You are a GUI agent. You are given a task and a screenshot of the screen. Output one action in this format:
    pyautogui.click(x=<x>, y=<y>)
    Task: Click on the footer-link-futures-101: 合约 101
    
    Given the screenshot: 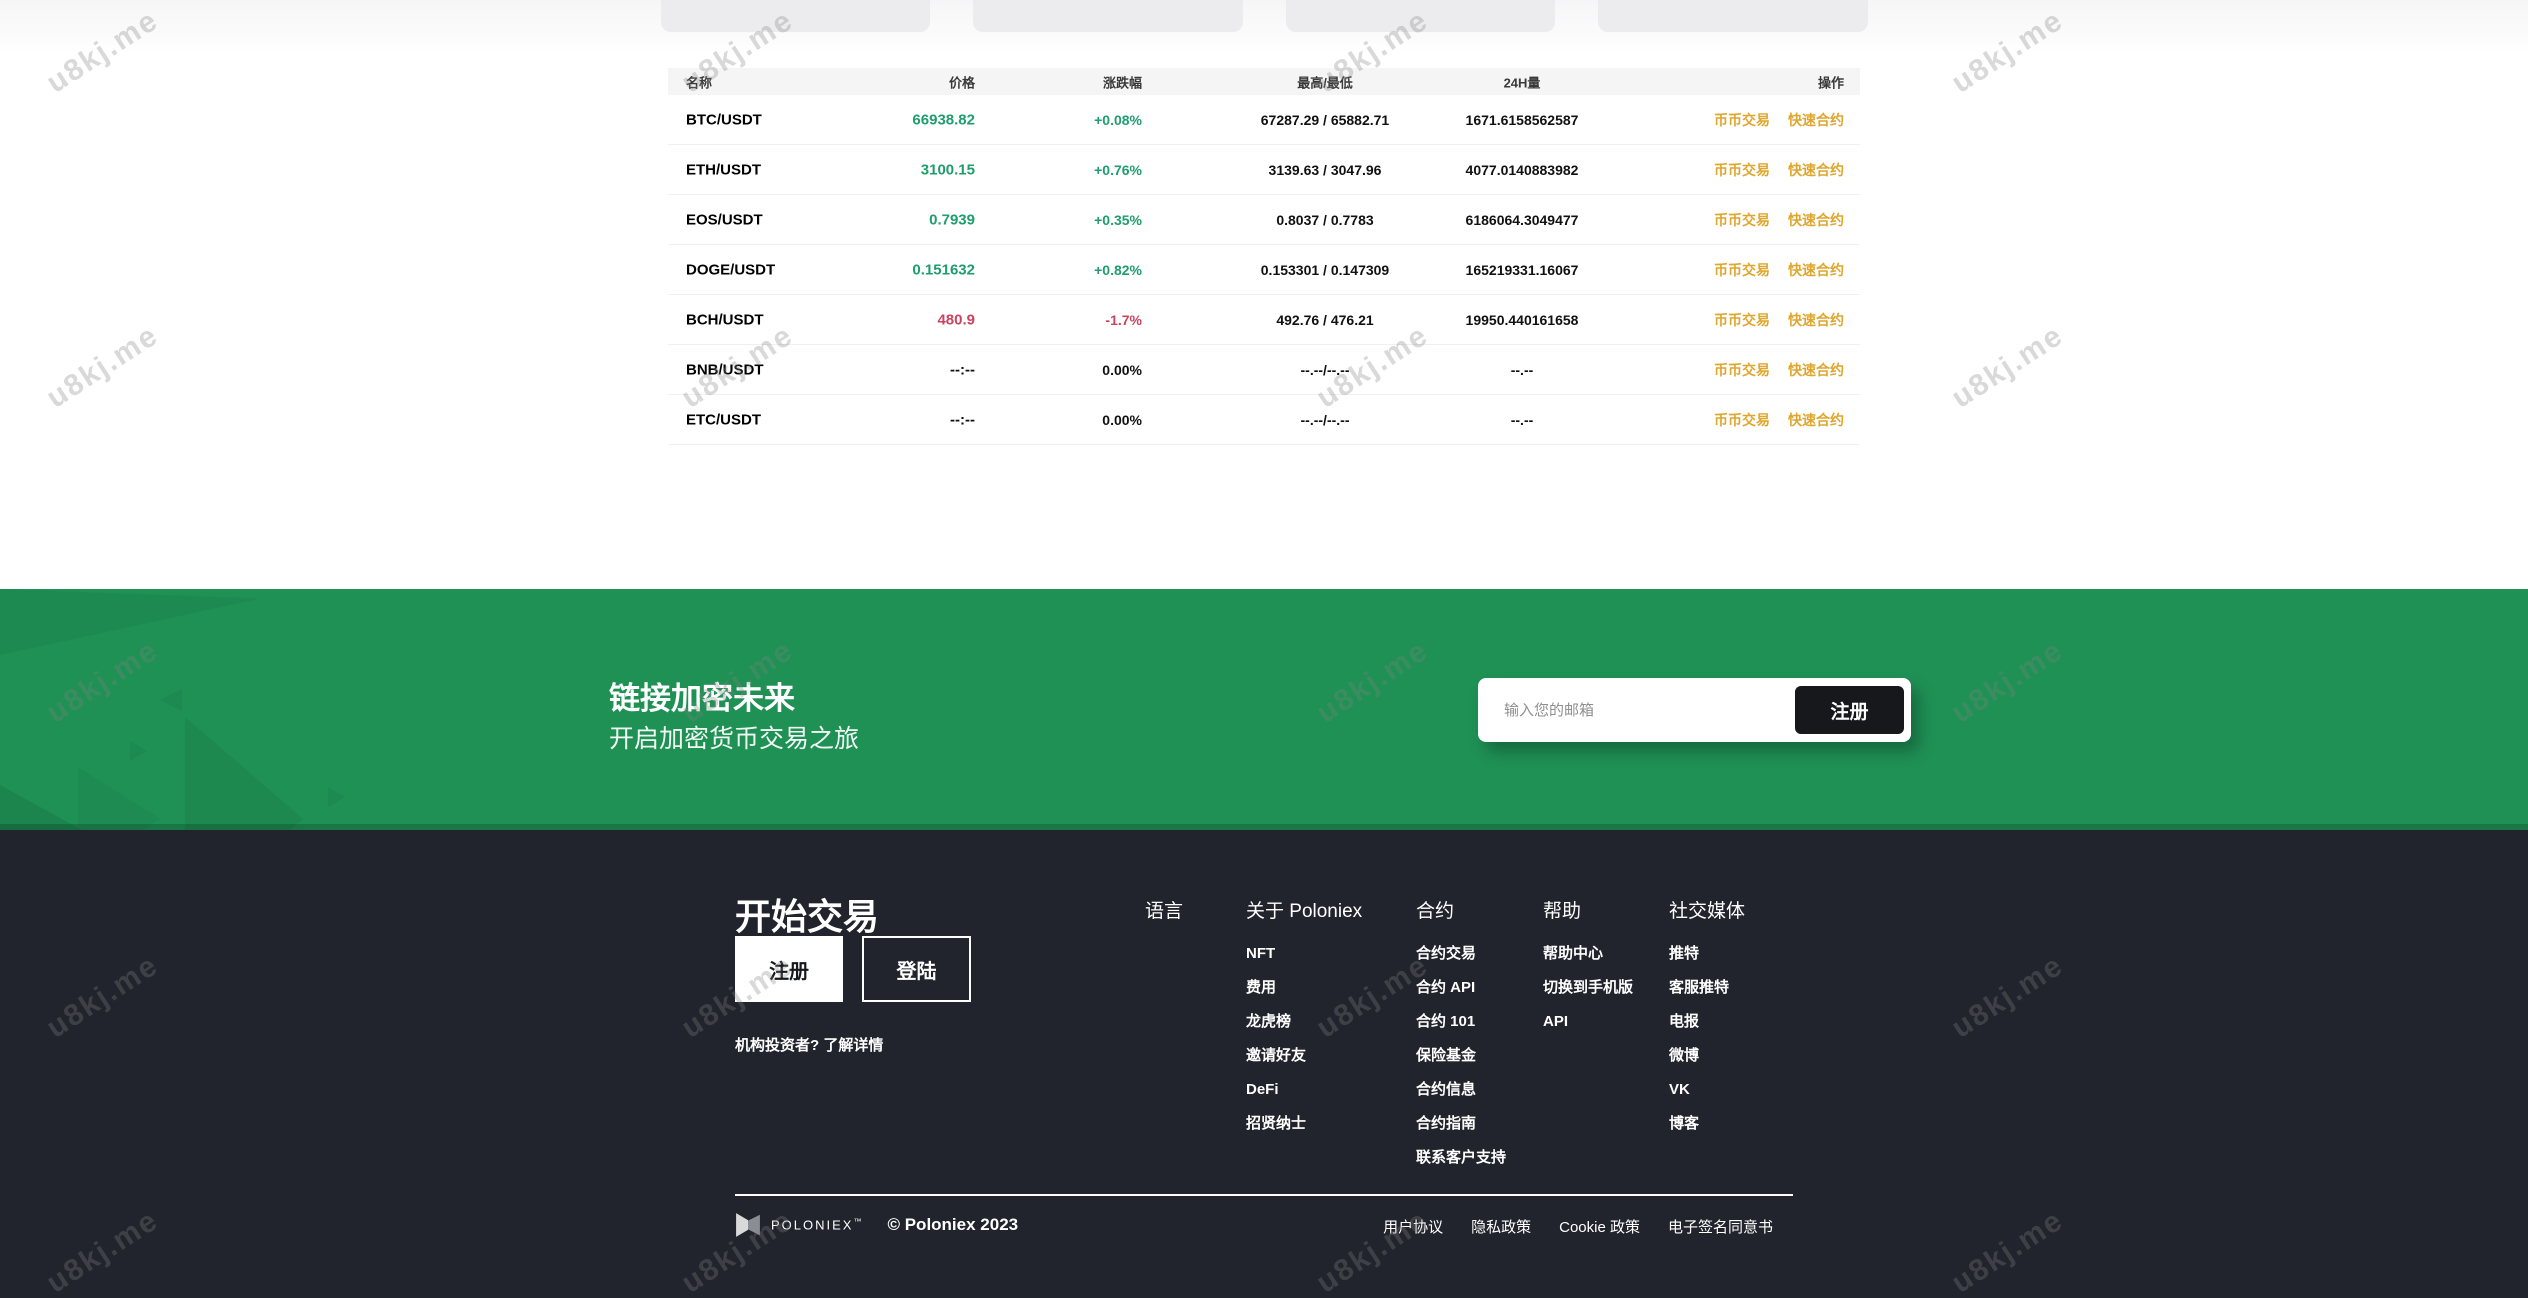 What is the action you would take?
    pyautogui.click(x=1461, y=1022)
    